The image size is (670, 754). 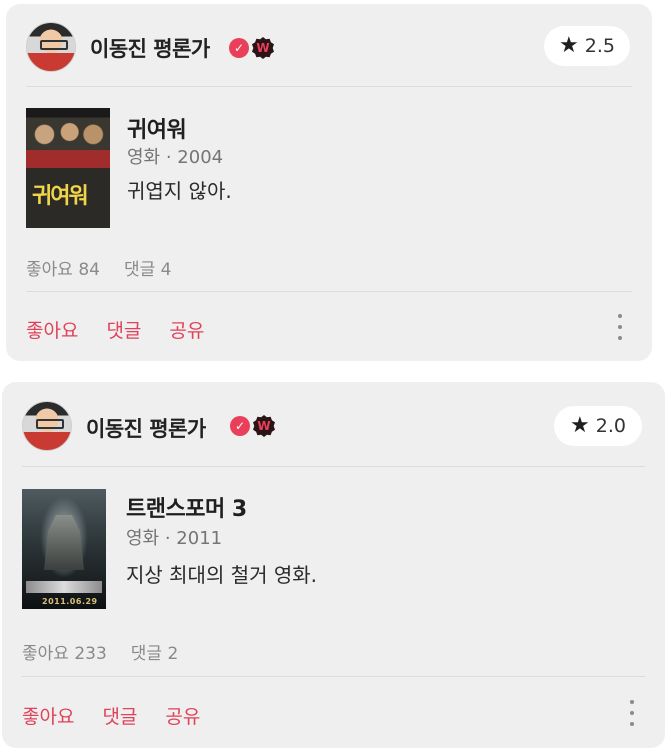 I want to click on rating-value: 2.0, so click(x=610, y=426).